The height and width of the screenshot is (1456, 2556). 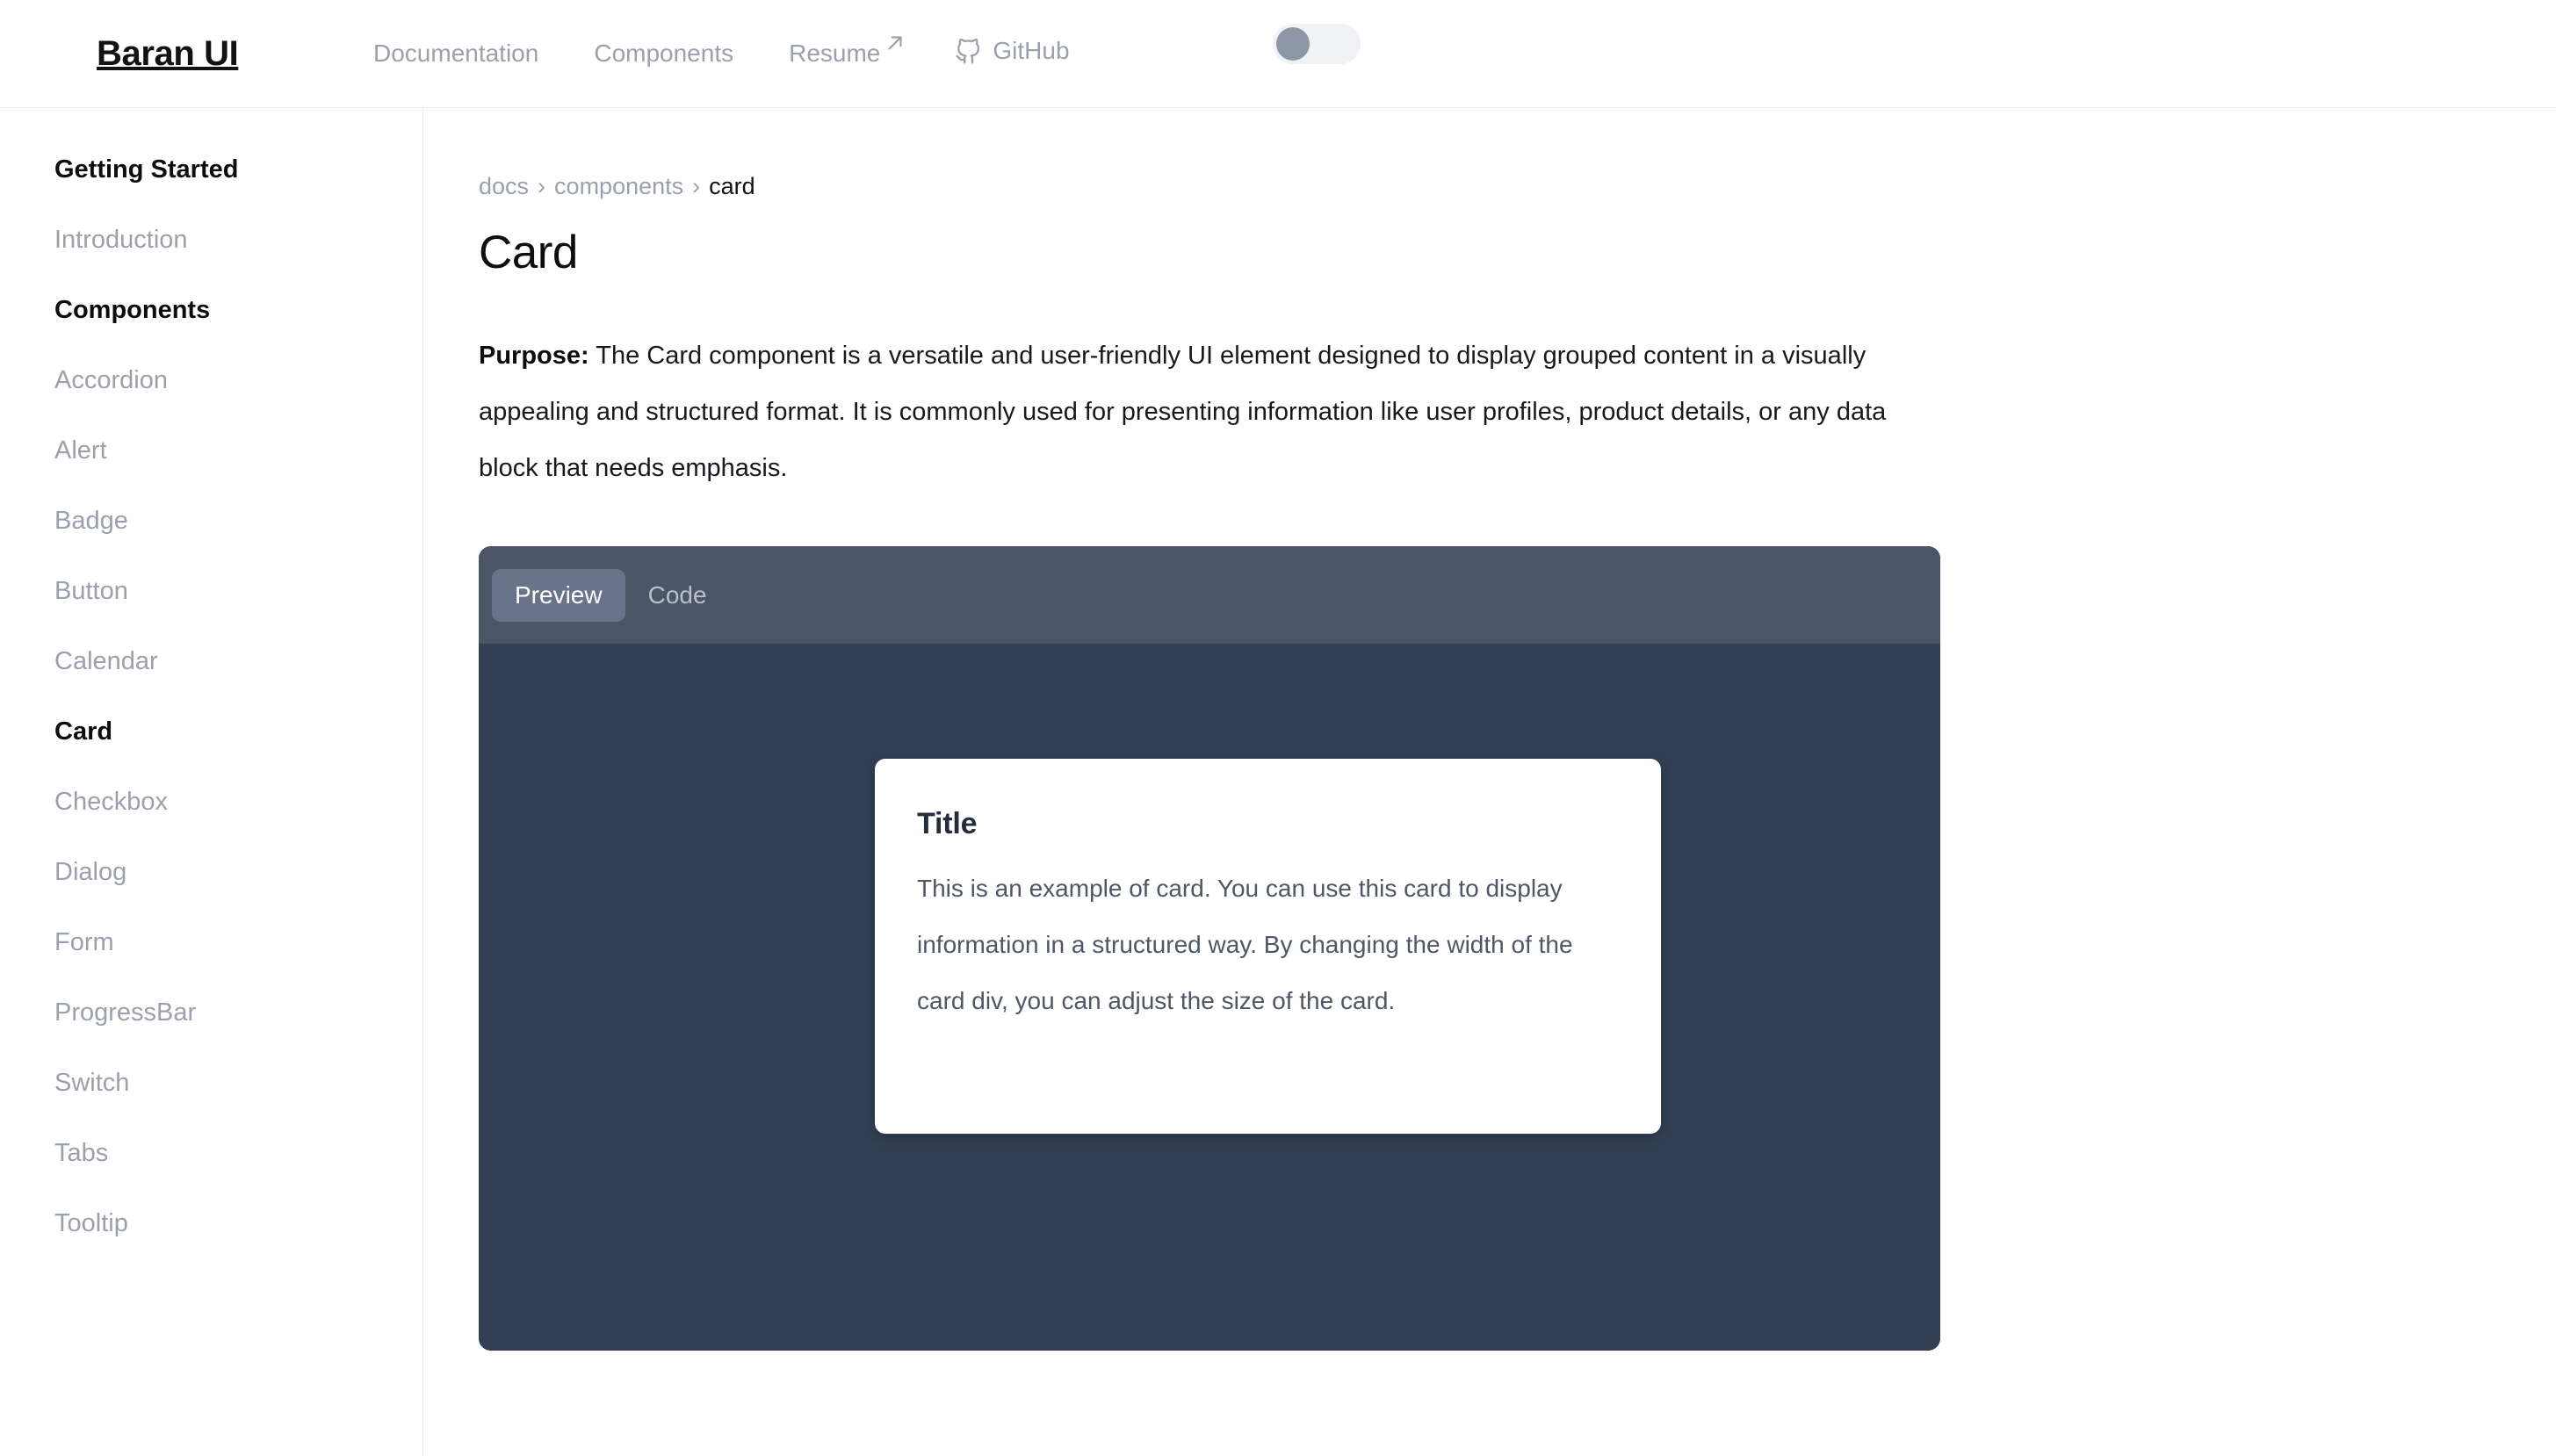 I want to click on github-icon, so click(x=968, y=54).